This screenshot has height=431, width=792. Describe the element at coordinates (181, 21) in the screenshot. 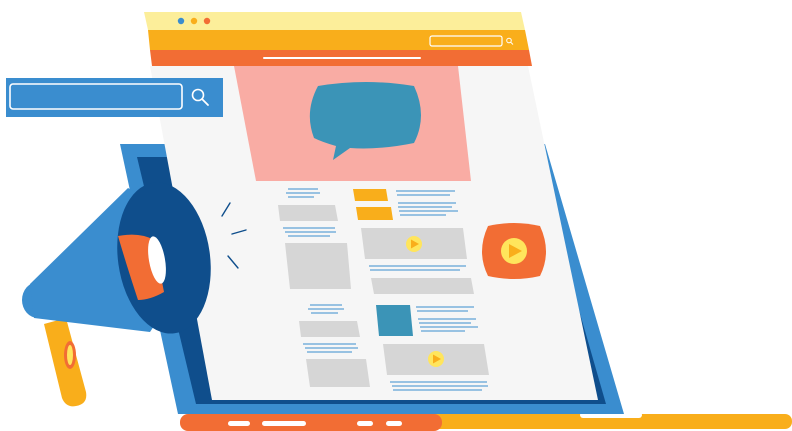

I see `window-dot-blue` at that location.